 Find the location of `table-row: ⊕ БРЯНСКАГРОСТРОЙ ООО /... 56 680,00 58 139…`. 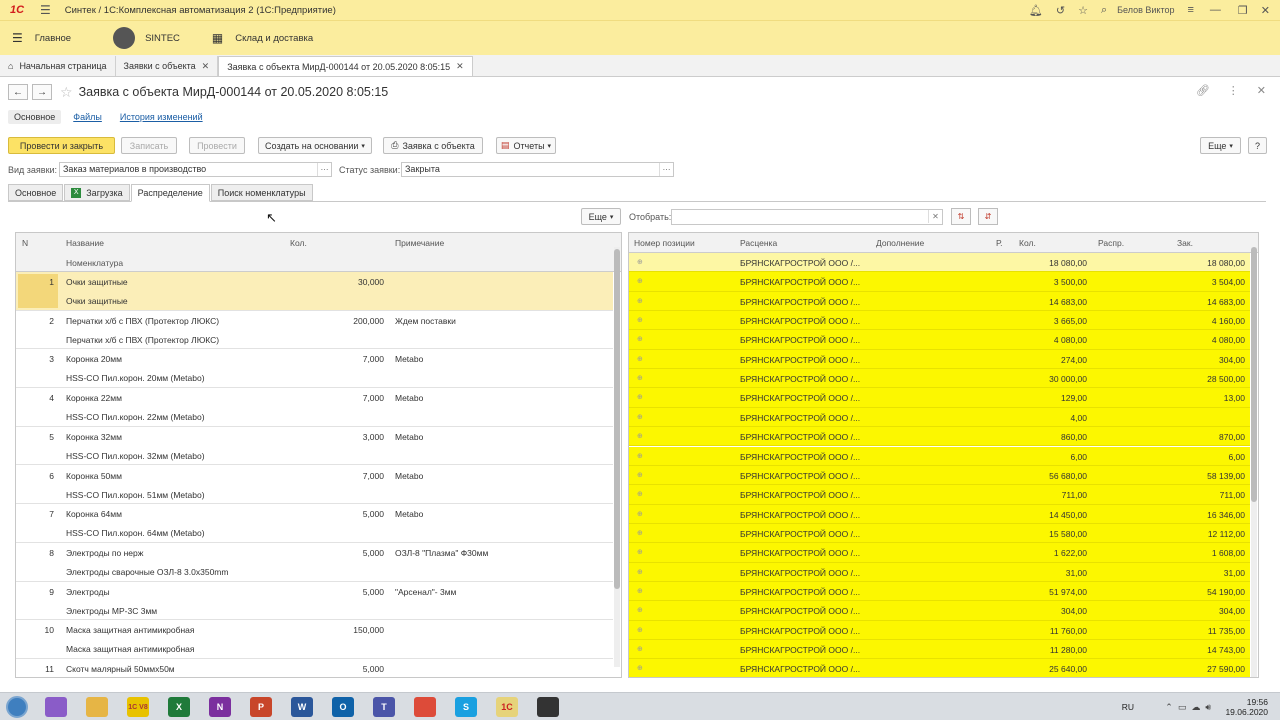

table-row: ⊕ БРЯНСКАГРОСТРОЙ ООО /... 56 680,00 58 139… is located at coordinates (939, 475).